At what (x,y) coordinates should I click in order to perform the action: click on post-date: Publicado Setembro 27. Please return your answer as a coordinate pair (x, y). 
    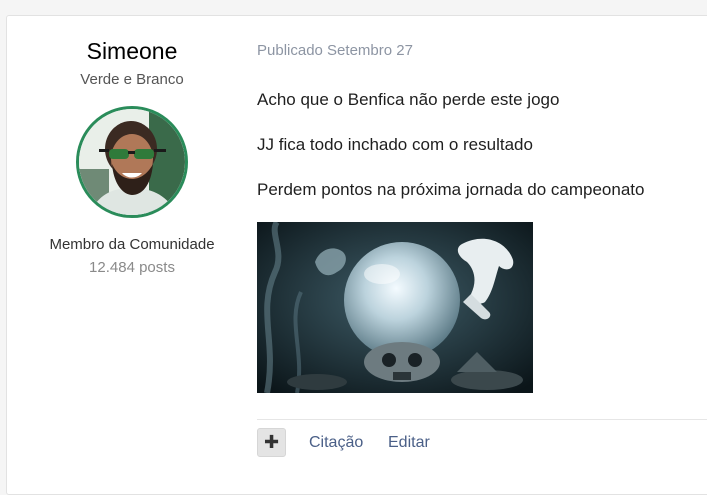
    Looking at the image, I should click on (335, 51).